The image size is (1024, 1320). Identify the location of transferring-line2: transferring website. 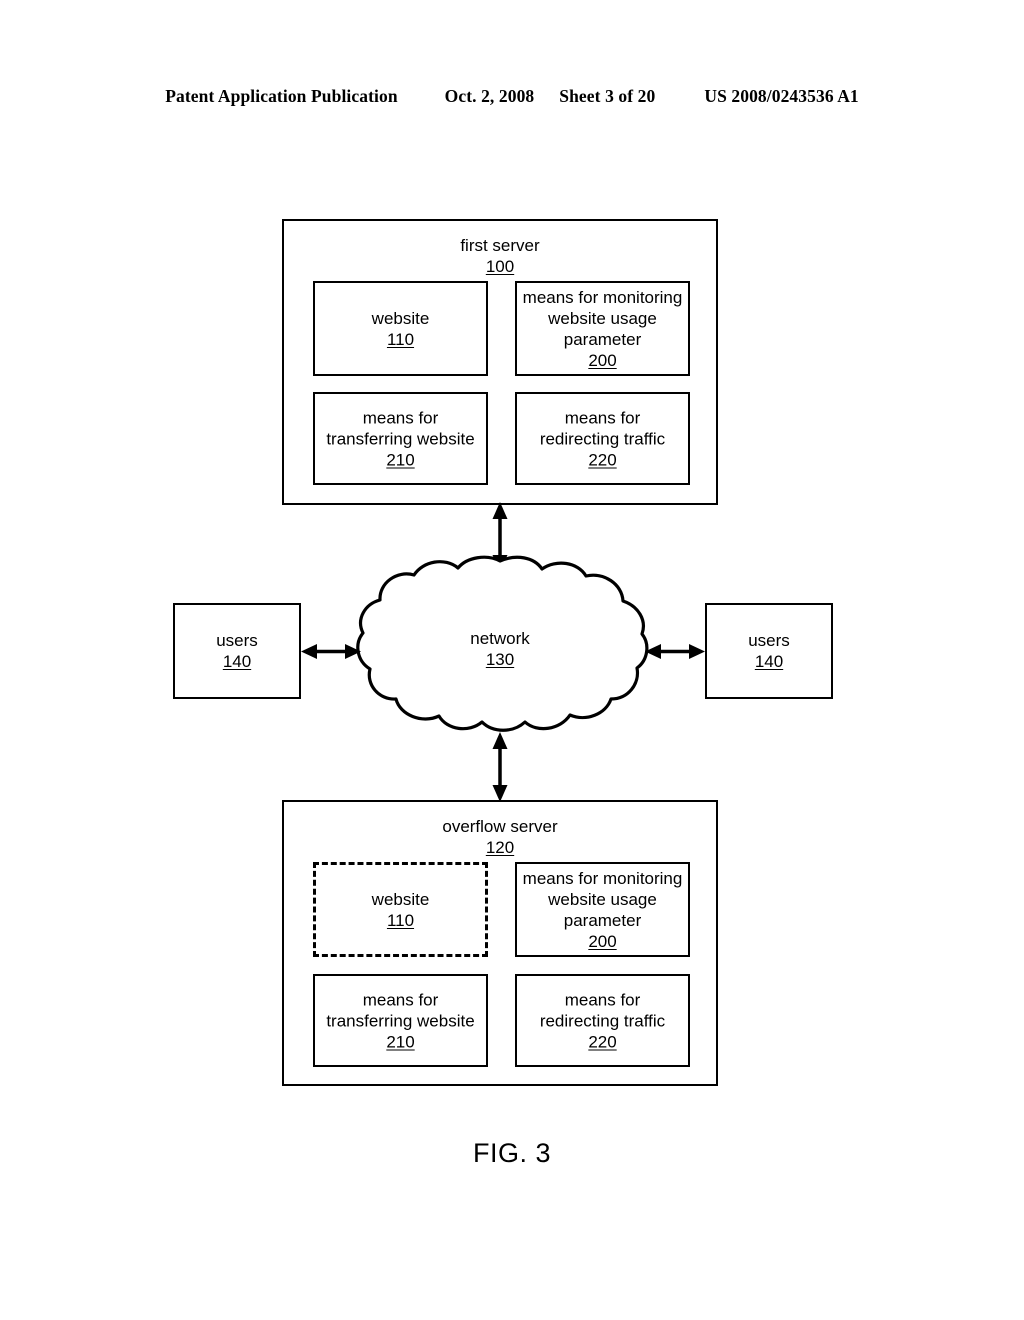
(400, 438).